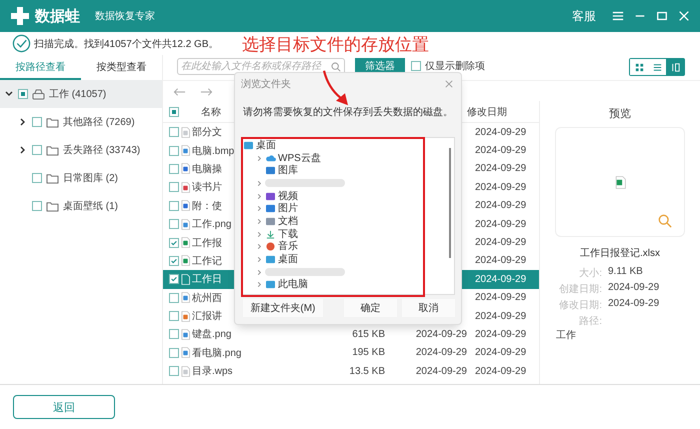 The width and height of the screenshot is (700, 429). I want to click on detail-value: 9.11 KB, so click(626, 272).